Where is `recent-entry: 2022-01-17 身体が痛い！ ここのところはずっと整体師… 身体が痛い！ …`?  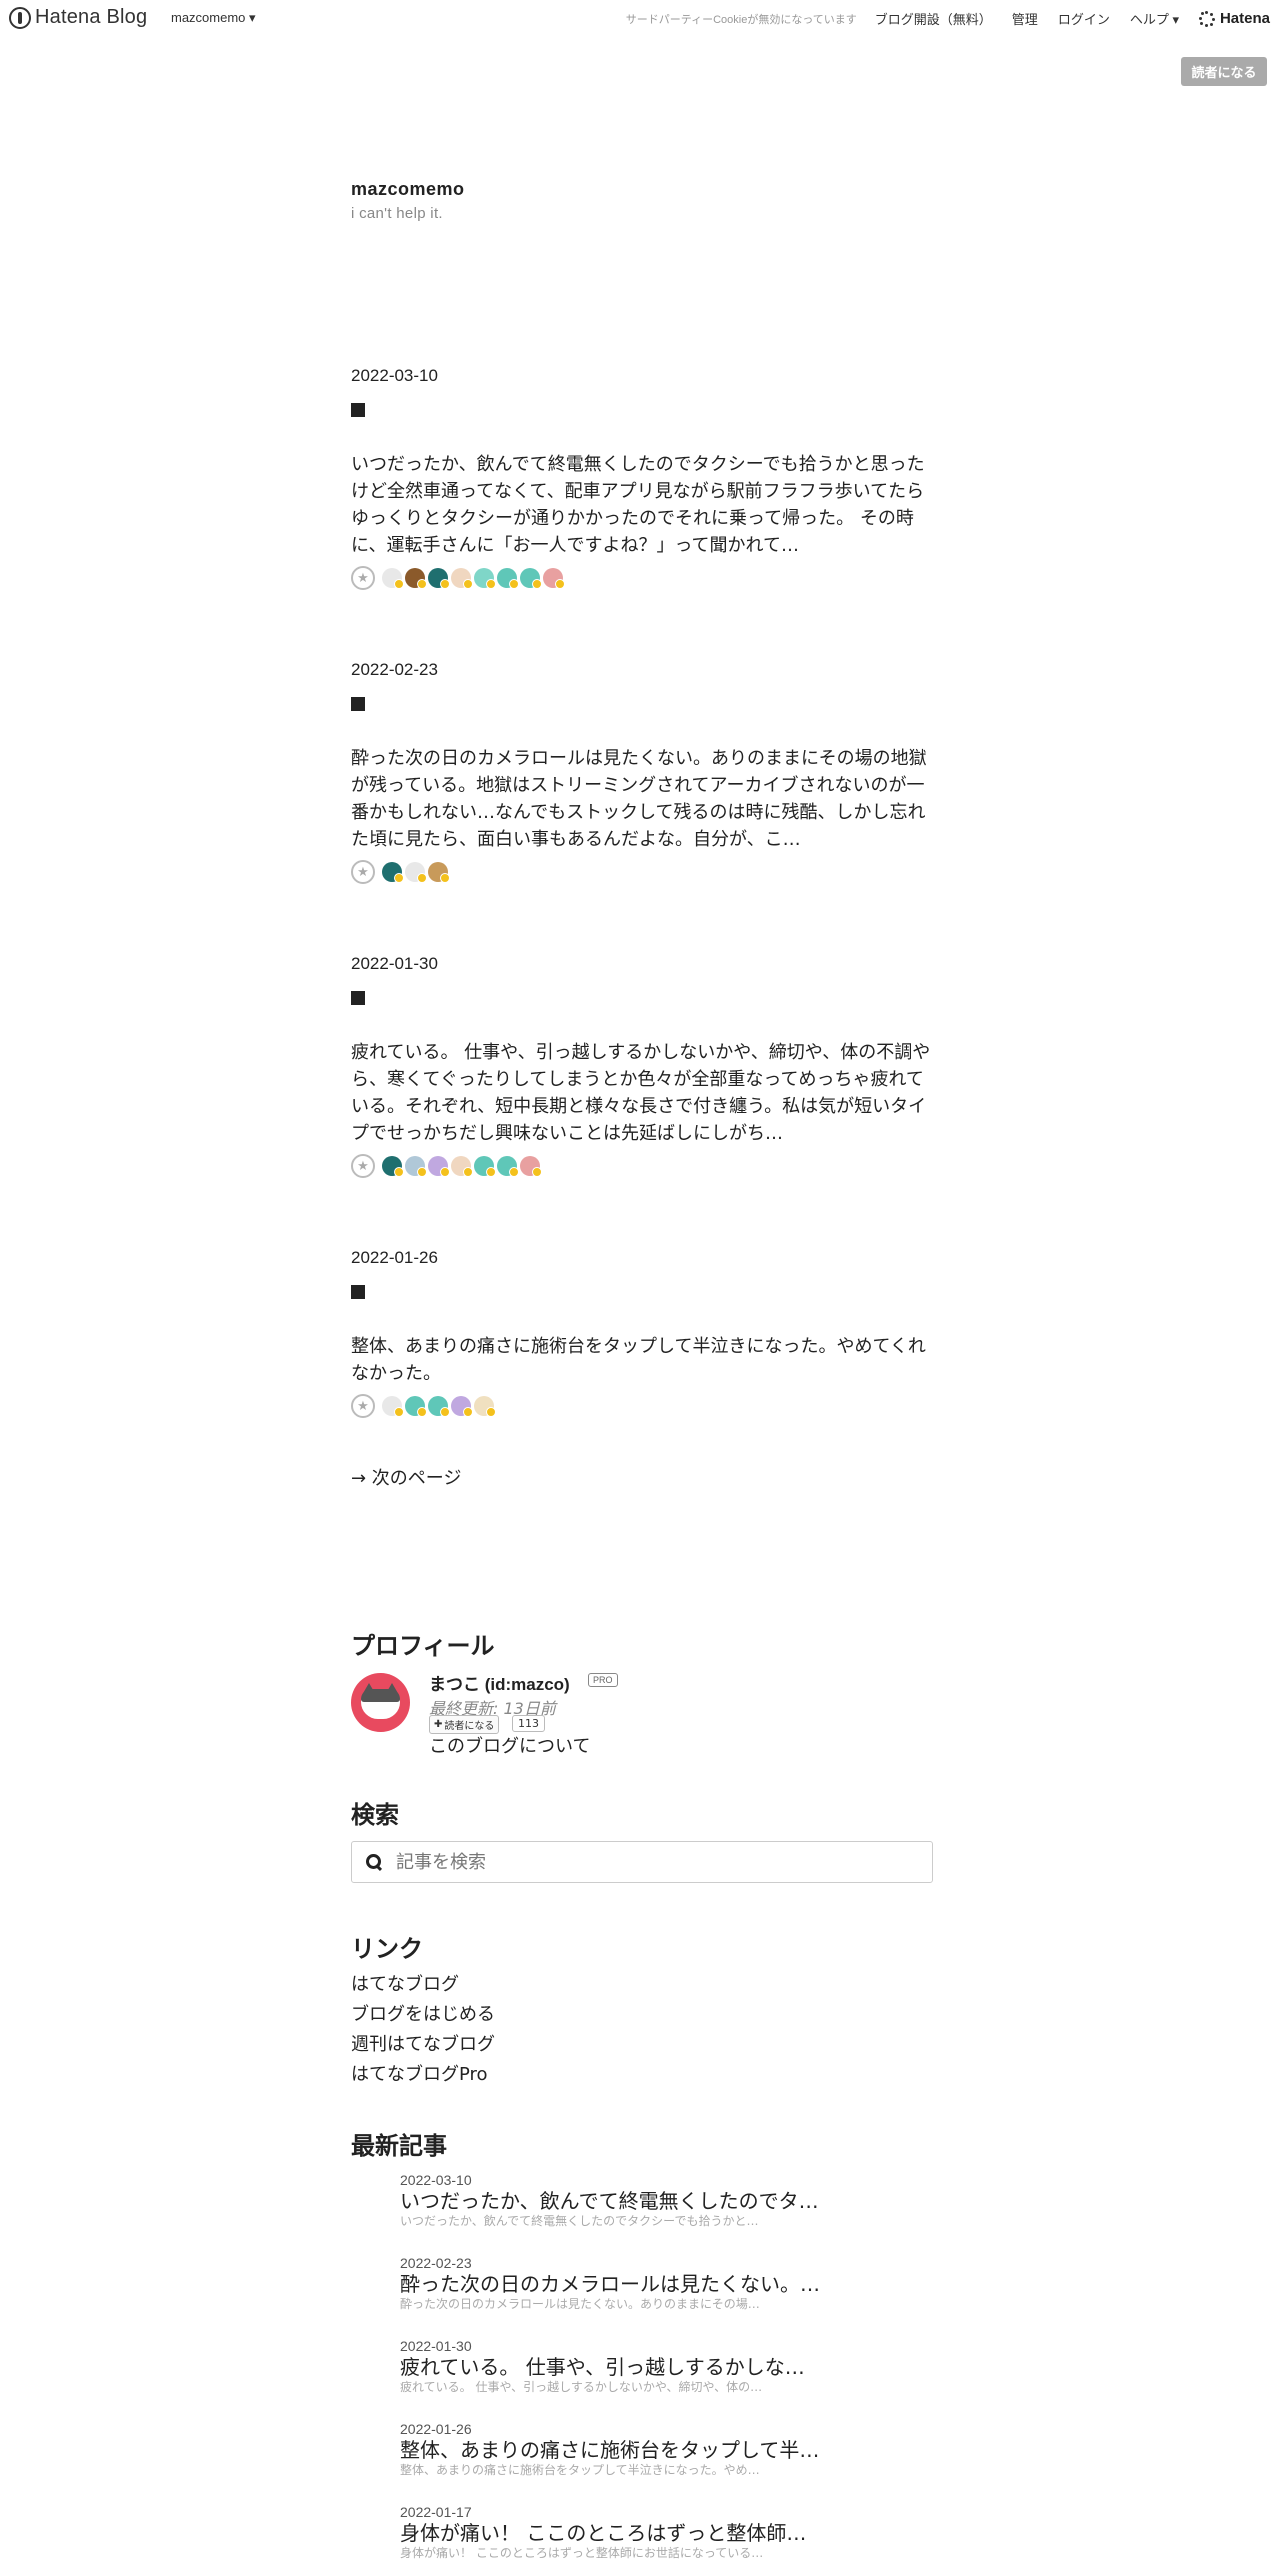 recent-entry: 2022-01-17 身体が痛い！ ここのところはずっと整体師… 身体が痛い！ … is located at coordinates (660, 2536).